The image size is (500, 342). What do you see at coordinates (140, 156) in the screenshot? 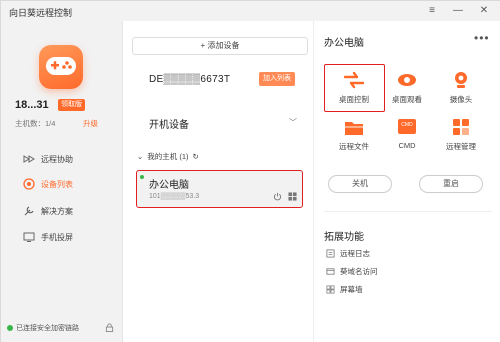
I see `chevron-down-icon: ⌄` at bounding box center [140, 156].